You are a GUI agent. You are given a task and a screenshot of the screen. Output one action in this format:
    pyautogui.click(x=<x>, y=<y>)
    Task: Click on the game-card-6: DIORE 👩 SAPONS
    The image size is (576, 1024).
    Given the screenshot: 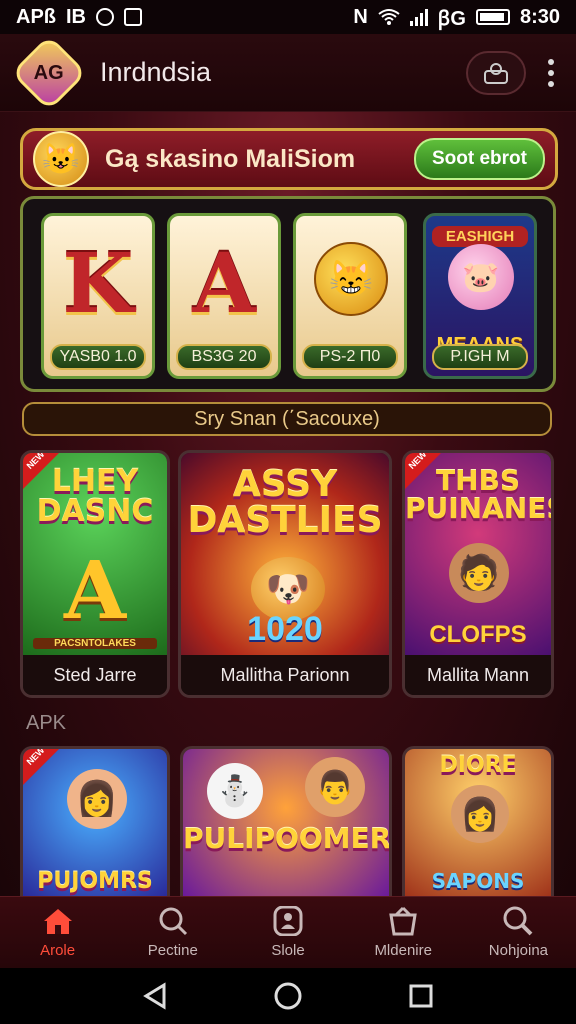 What is the action you would take?
    pyautogui.click(x=478, y=821)
    